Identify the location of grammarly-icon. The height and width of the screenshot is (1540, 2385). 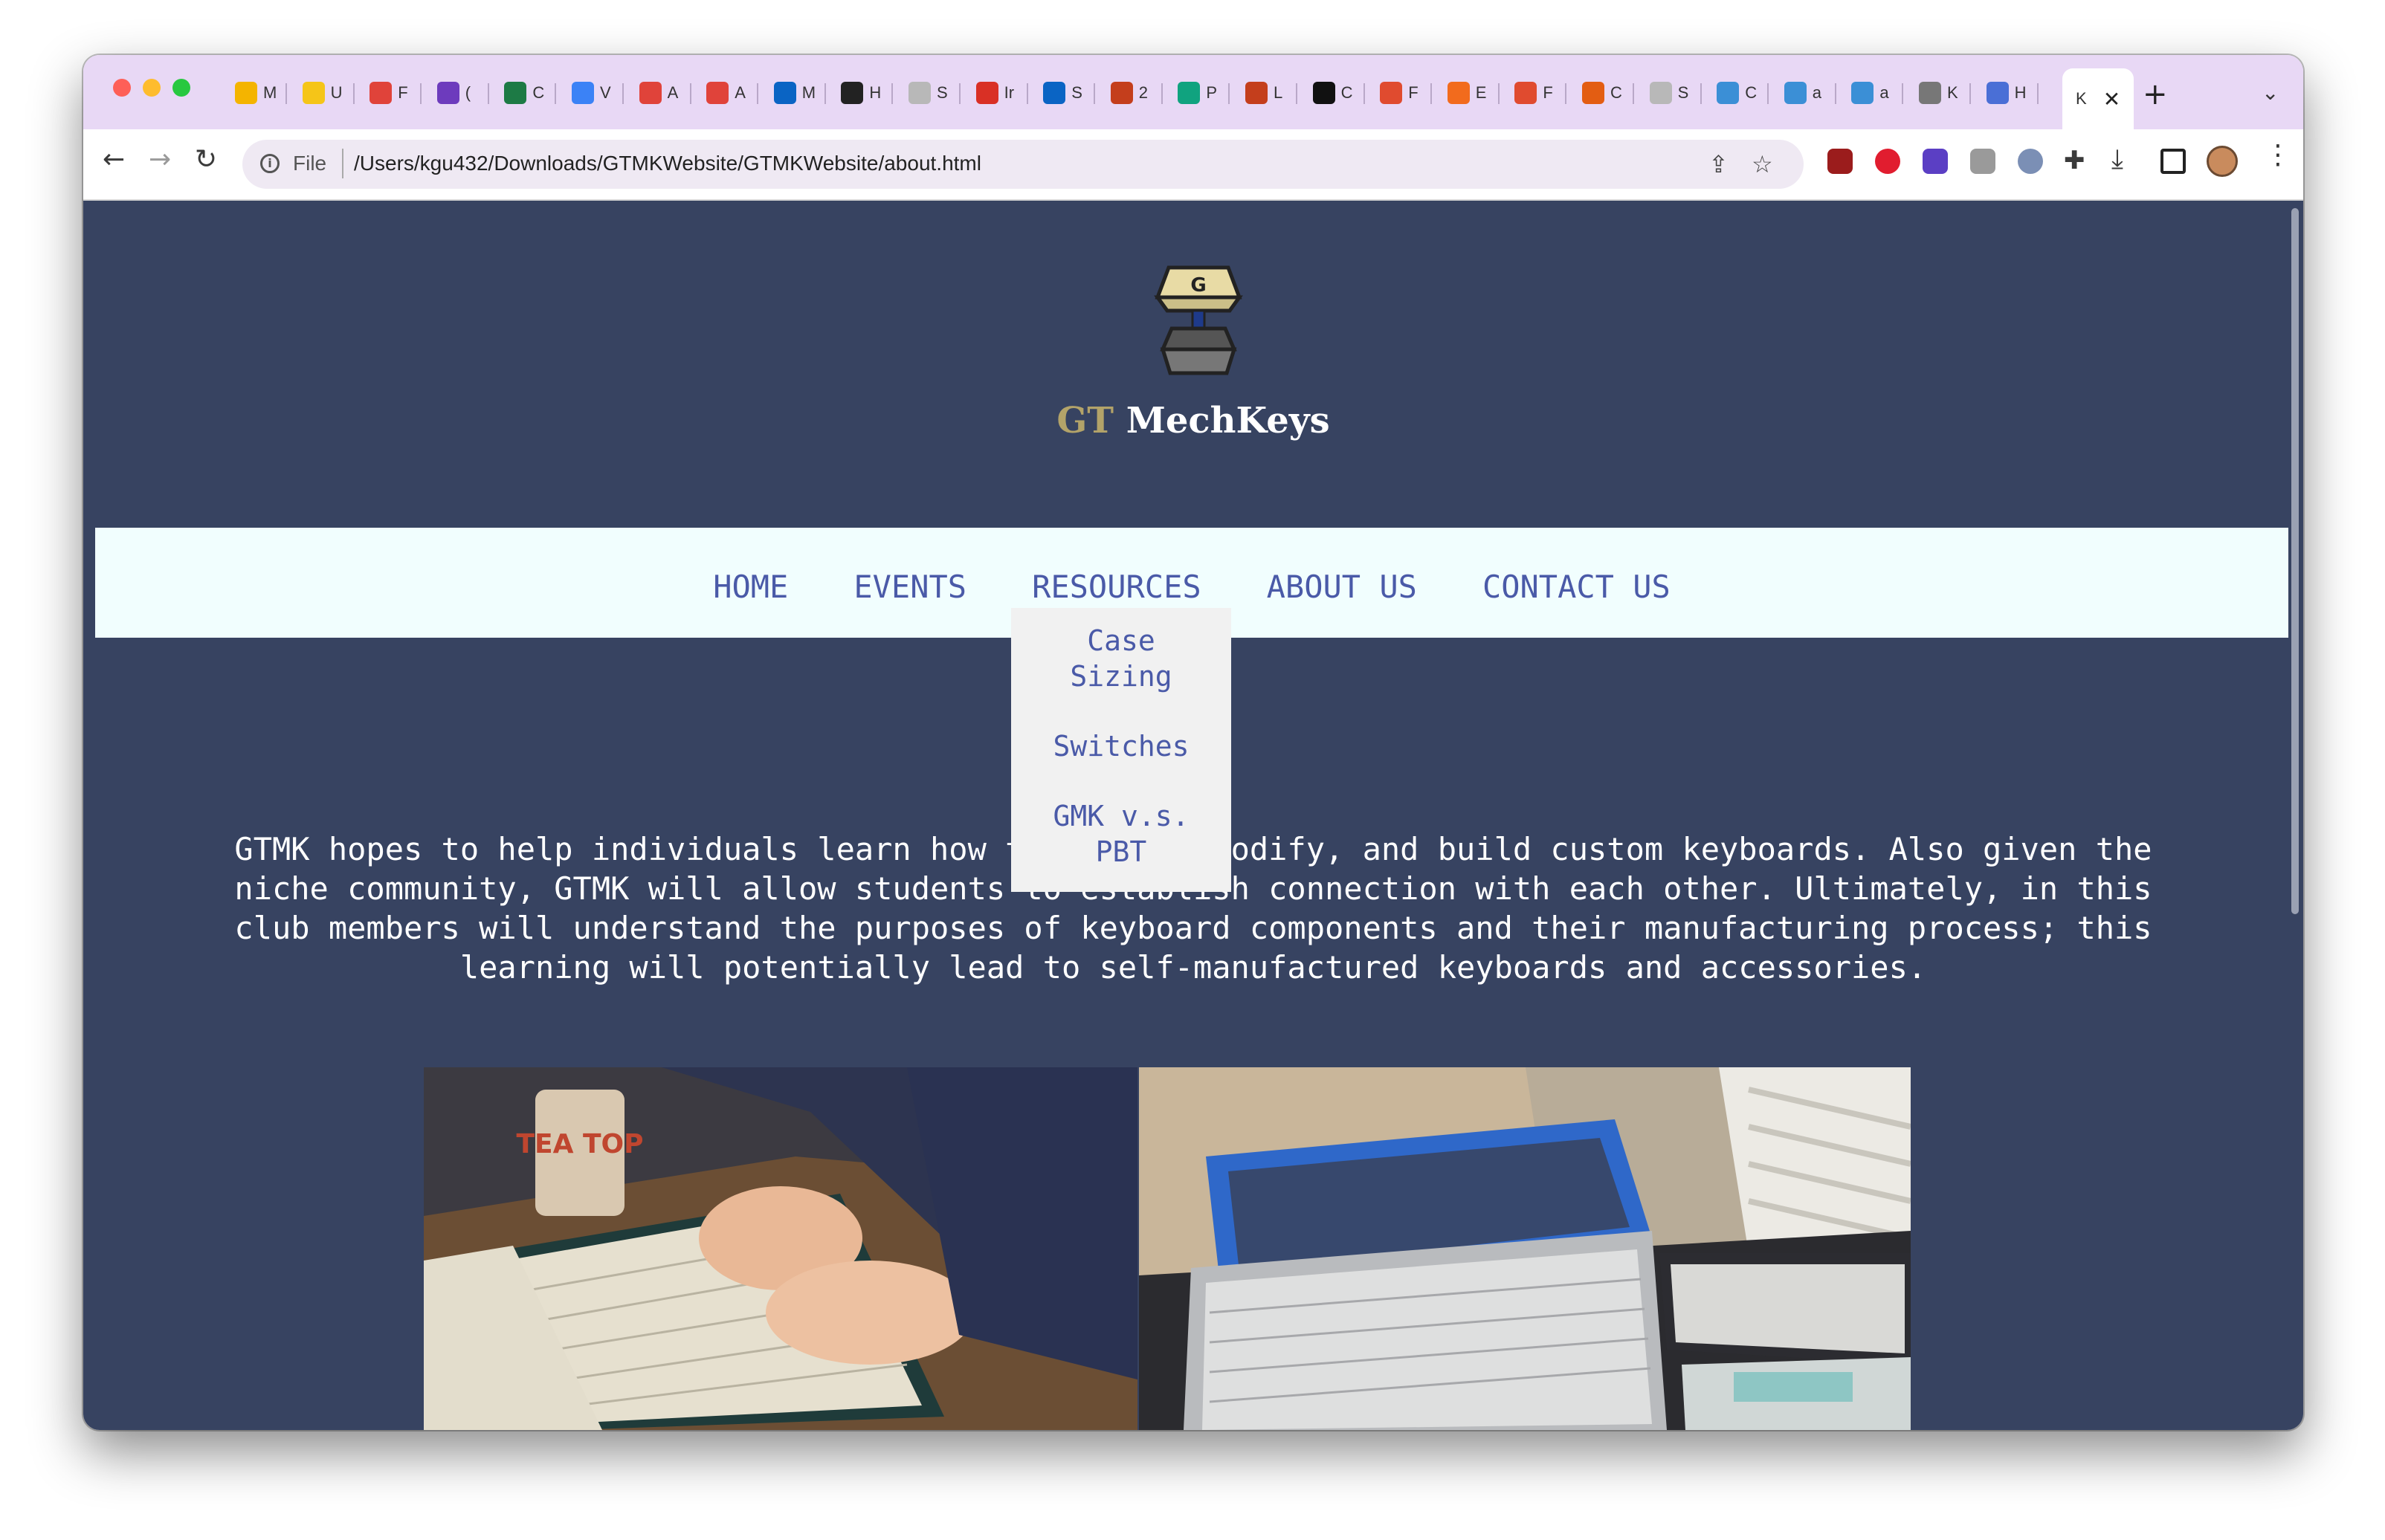
(2030, 161).